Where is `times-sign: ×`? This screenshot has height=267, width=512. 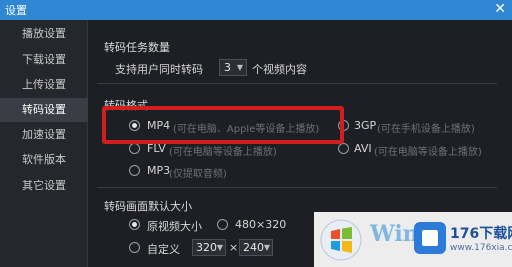 times-sign: × is located at coordinates (234, 247).